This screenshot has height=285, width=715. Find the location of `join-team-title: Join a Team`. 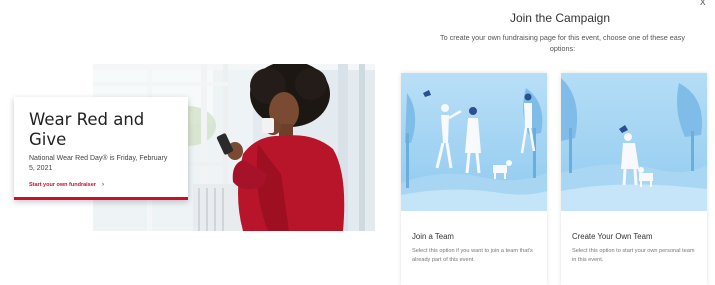

join-team-title: Join a Team is located at coordinates (433, 236).